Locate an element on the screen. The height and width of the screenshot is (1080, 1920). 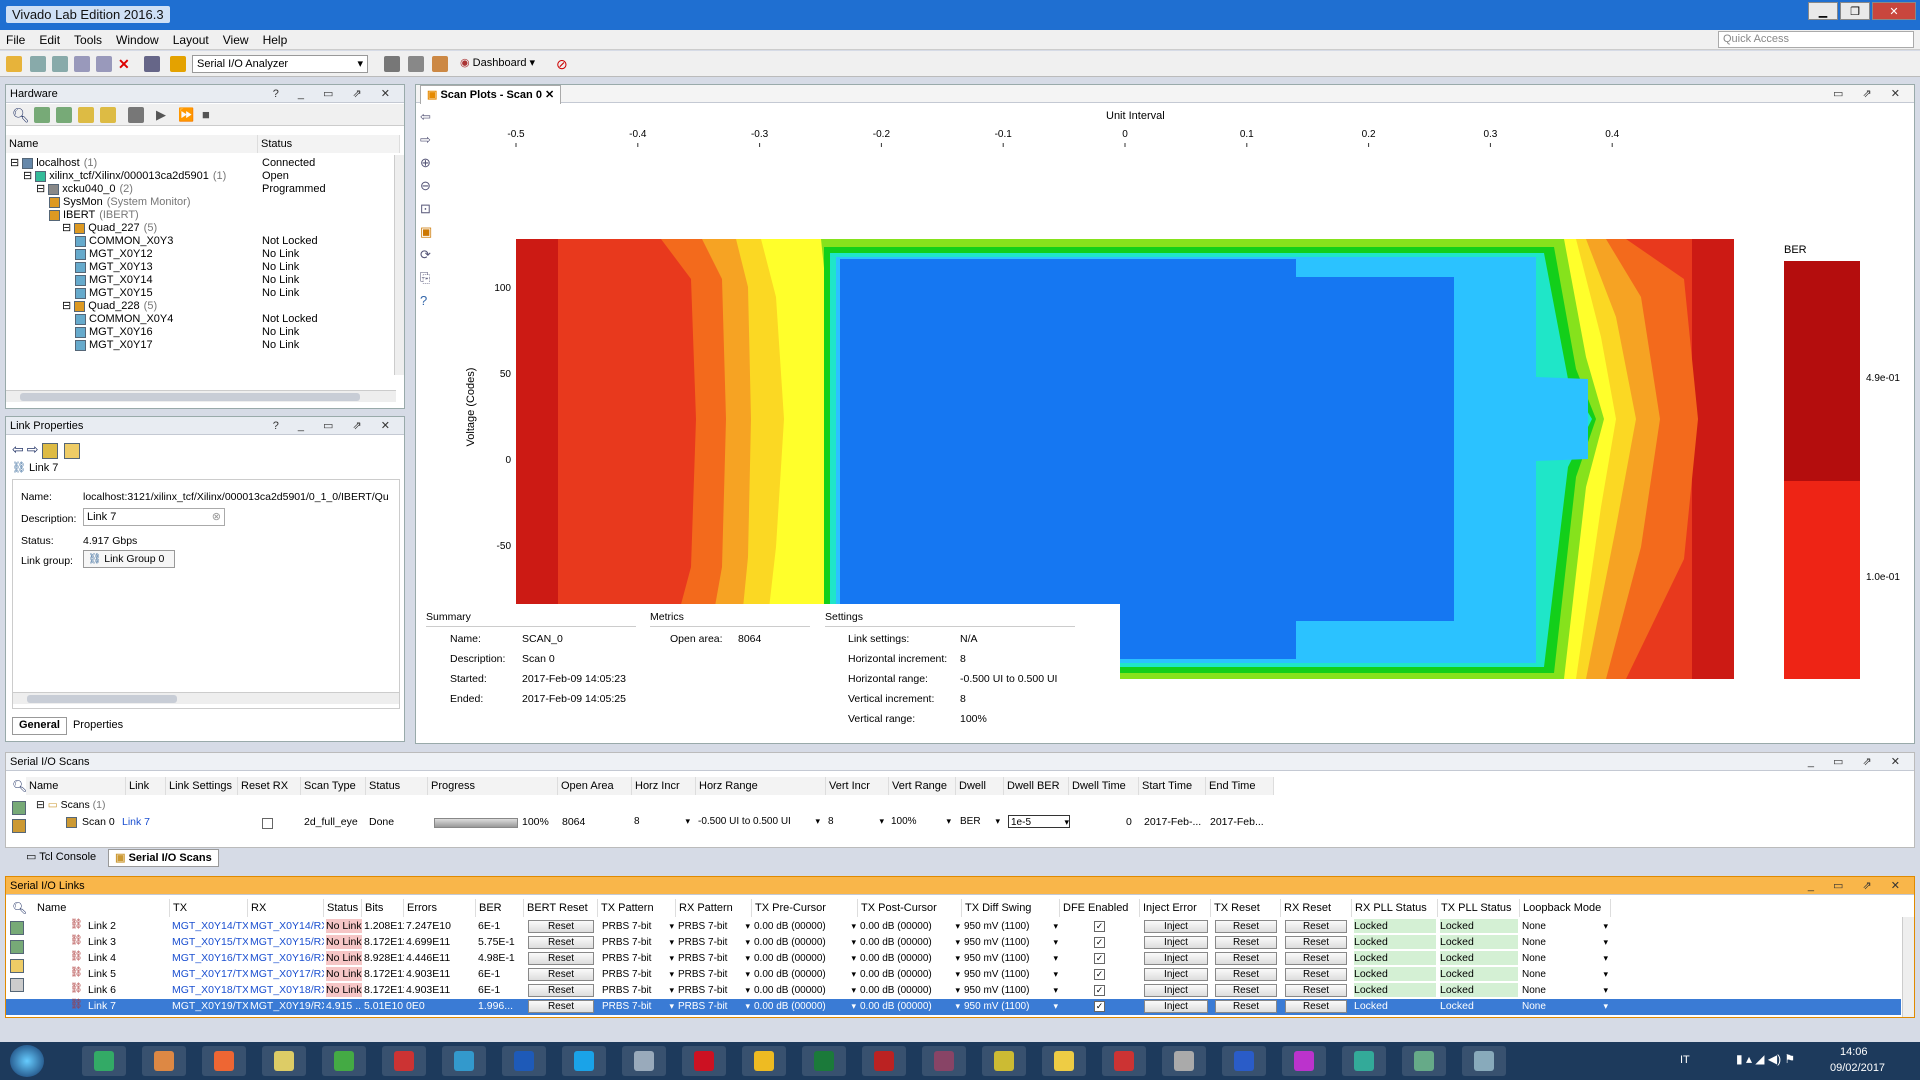
scans-col-header: Progress is located at coordinates (493, 786).